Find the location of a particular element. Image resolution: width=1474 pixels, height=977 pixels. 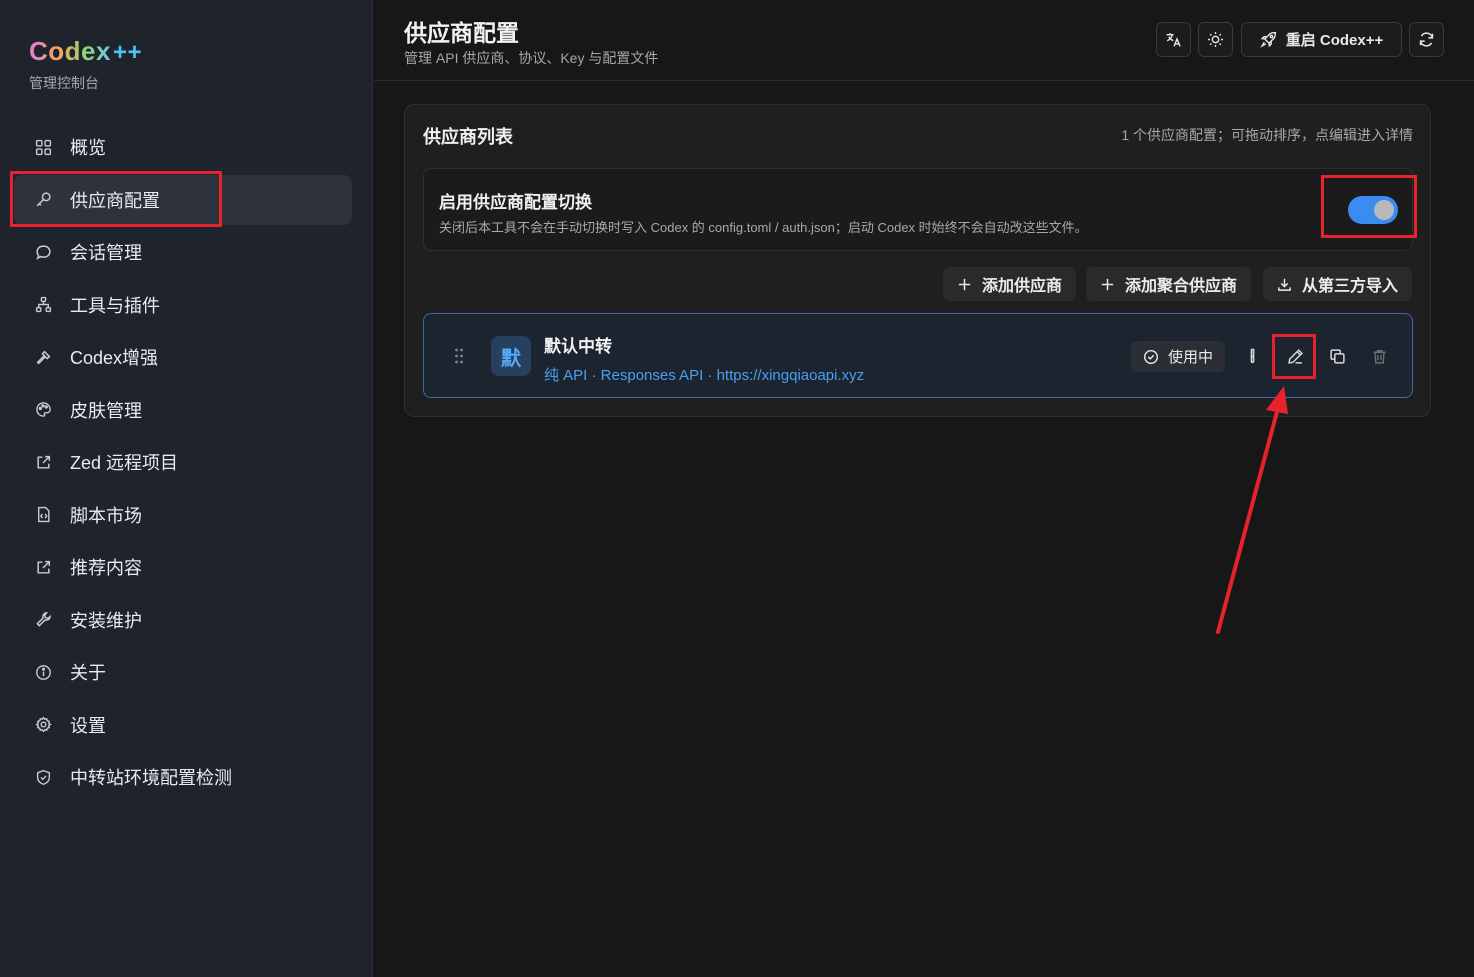

provider-switch-toggle is located at coordinates (1373, 210).